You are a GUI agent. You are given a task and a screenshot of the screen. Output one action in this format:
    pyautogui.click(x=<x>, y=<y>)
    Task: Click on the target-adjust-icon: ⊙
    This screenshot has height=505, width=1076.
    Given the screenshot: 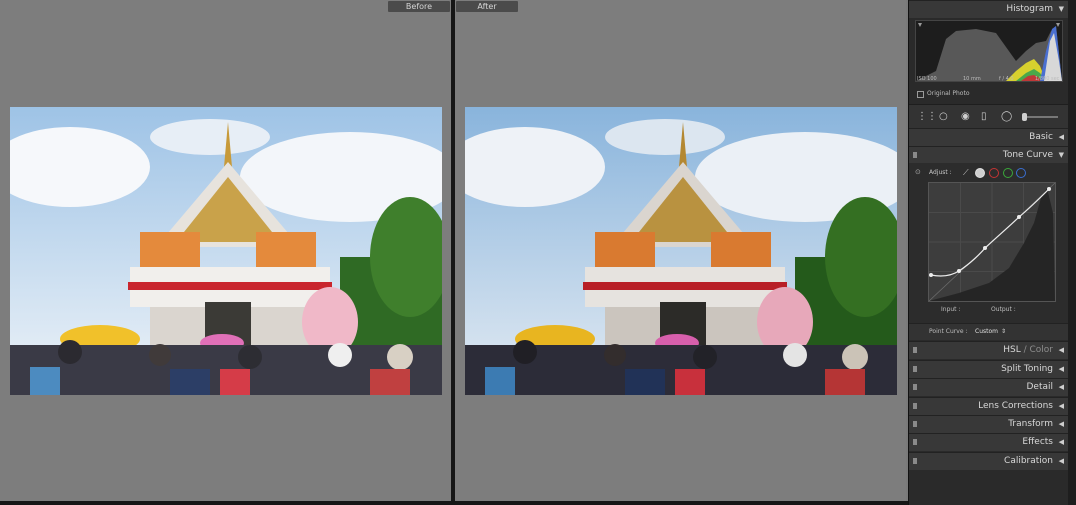 What is the action you would take?
    pyautogui.click(x=918, y=172)
    